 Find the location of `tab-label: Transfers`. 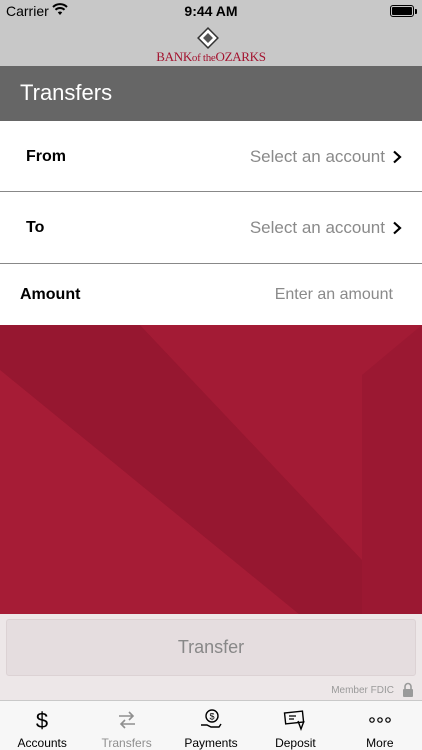

tab-label: Transfers is located at coordinates (126, 743).